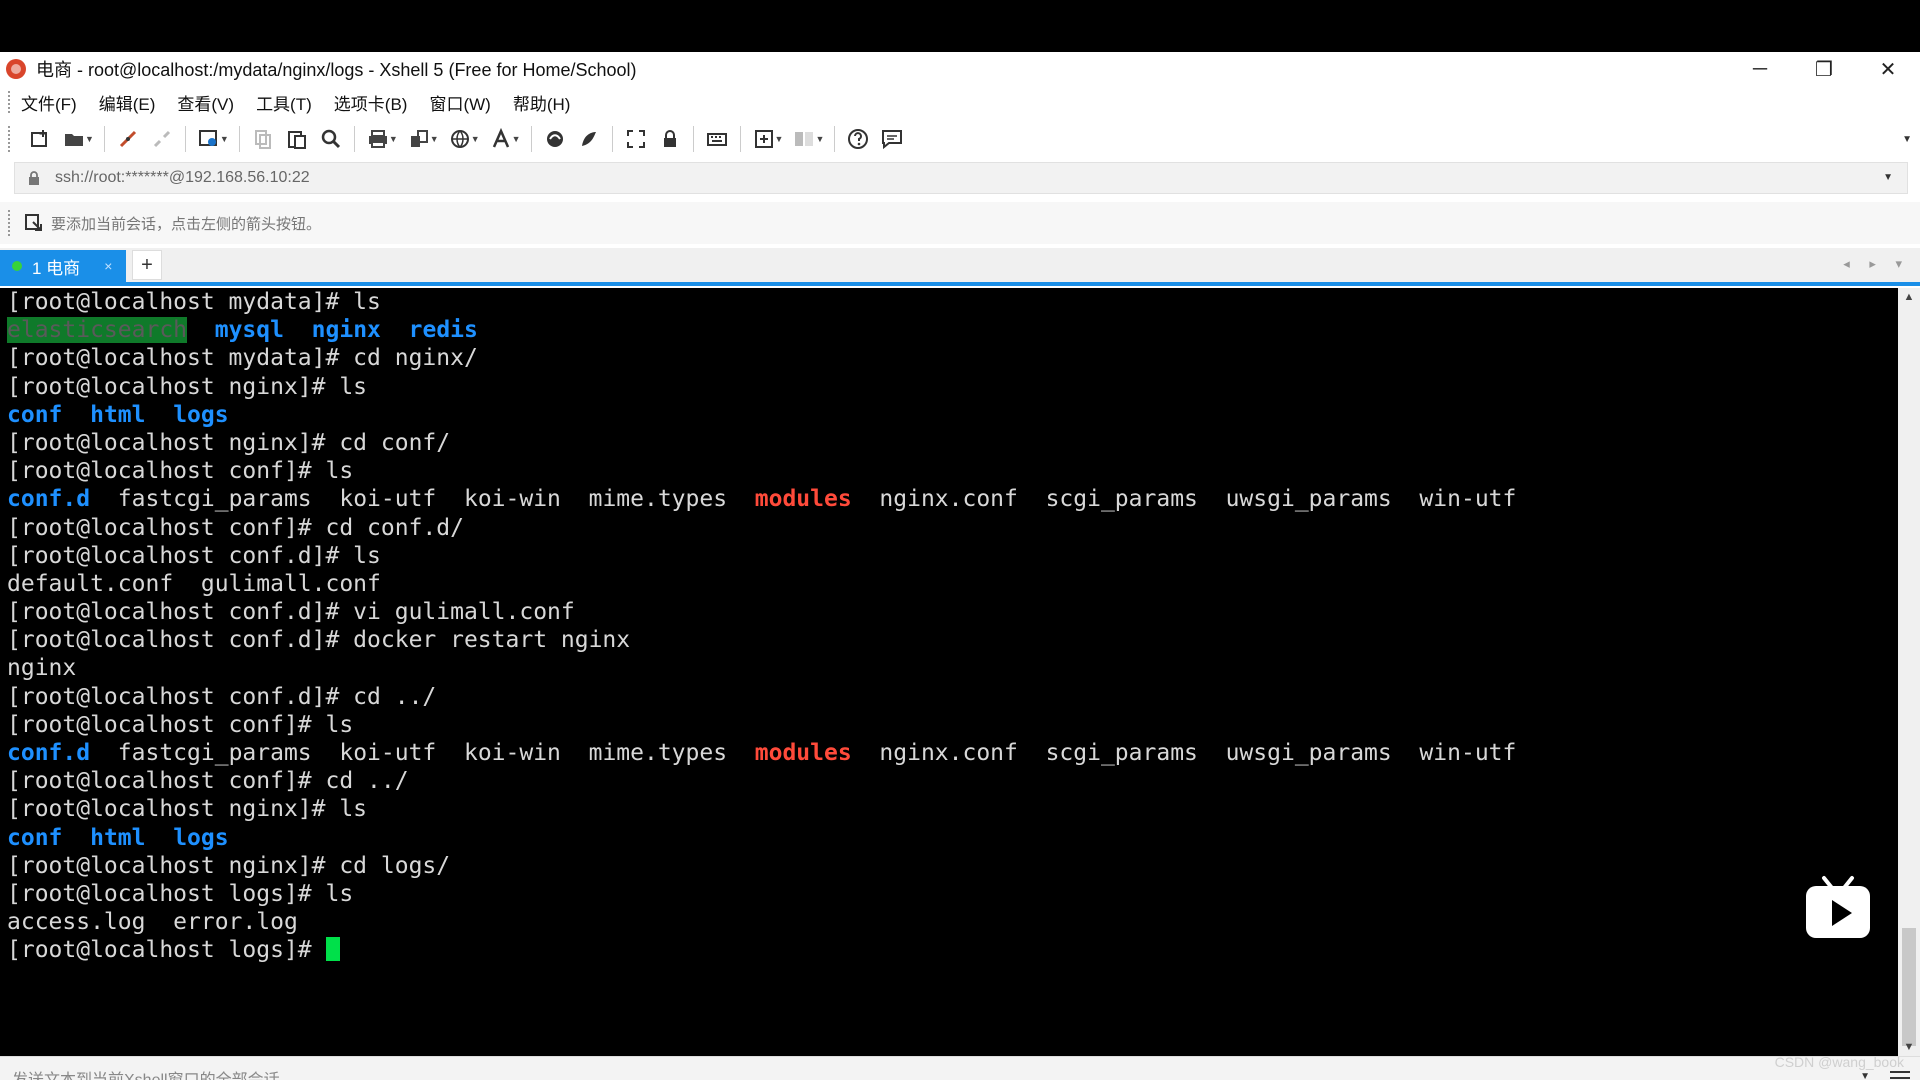 This screenshot has height=1080, width=1920. I want to click on terminal-text: [root@localhost nginx]# cd logs/, so click(229, 865).